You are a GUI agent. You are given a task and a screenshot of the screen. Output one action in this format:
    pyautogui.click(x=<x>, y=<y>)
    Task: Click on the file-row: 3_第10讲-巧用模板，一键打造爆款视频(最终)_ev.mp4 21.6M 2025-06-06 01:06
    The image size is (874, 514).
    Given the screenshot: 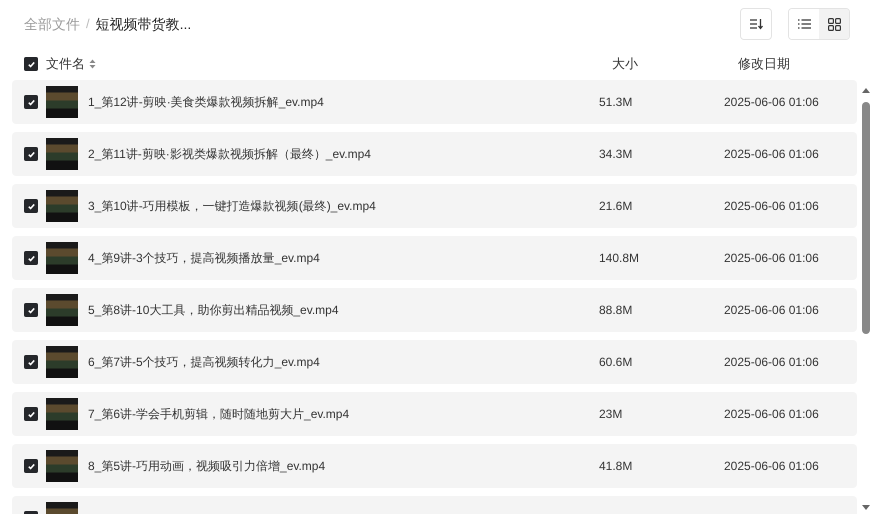 What is the action you would take?
    pyautogui.click(x=434, y=206)
    